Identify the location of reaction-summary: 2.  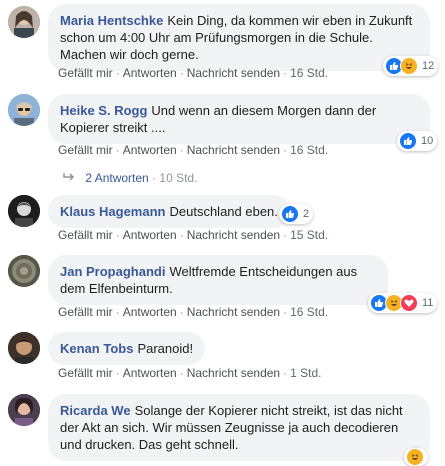
(296, 214).